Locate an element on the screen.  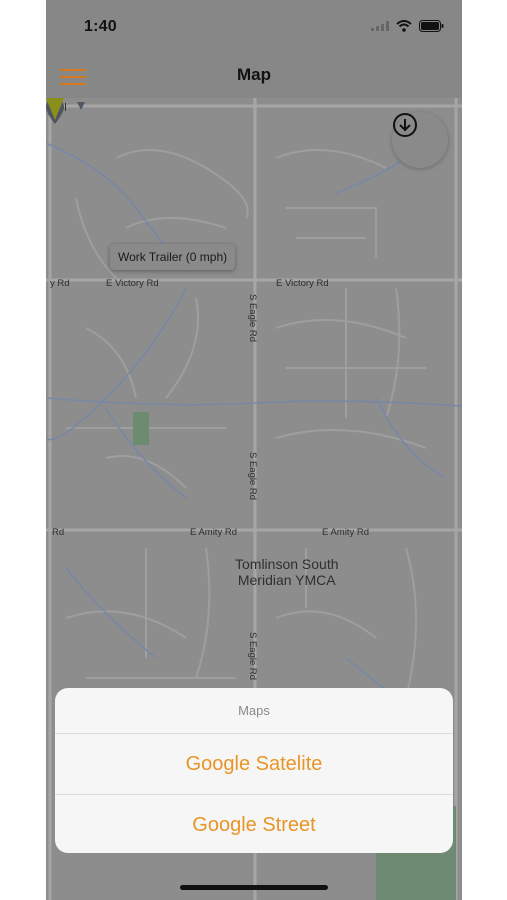
map-label-s-eagle-rd-south: S Eagle Rd is located at coordinates (252, 656).